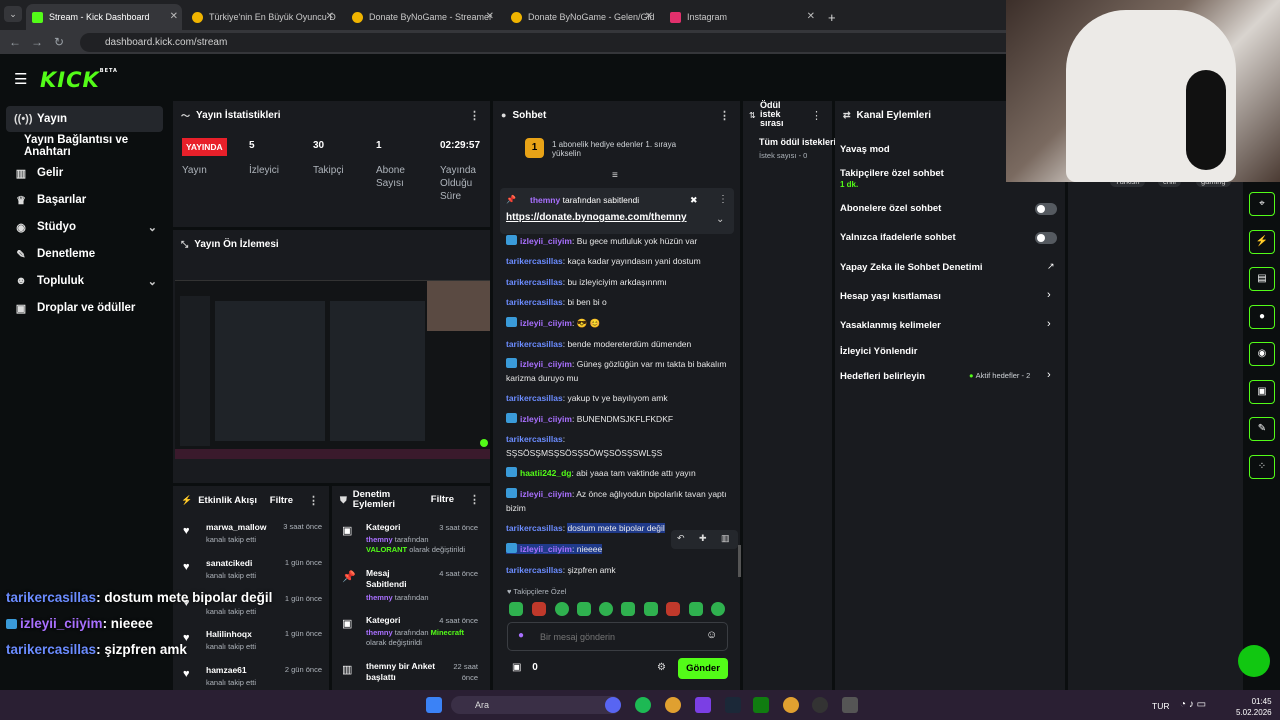  What do you see at coordinates (831, 17) in the screenshot?
I see `new-tab-button: +` at bounding box center [831, 17].